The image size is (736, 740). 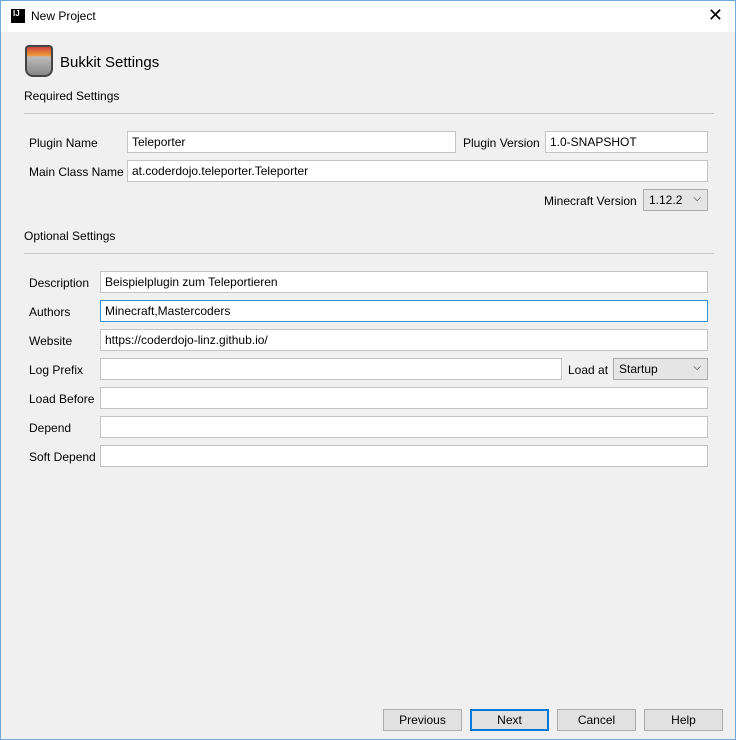 I want to click on help-button: Help, so click(x=683, y=720).